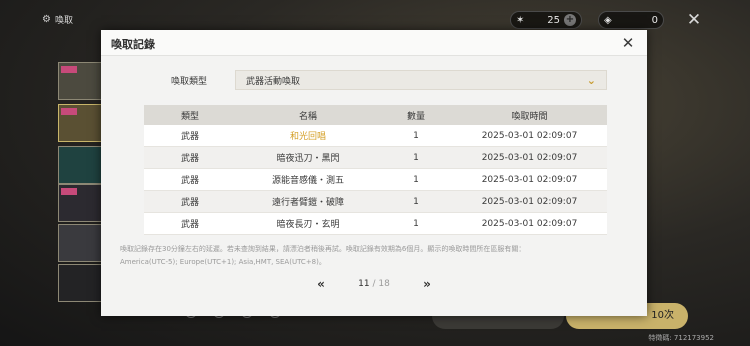 The image size is (750, 346). Describe the element at coordinates (308, 225) in the screenshot. I see `cell-name: 暗夜長刃・玄明` at that location.